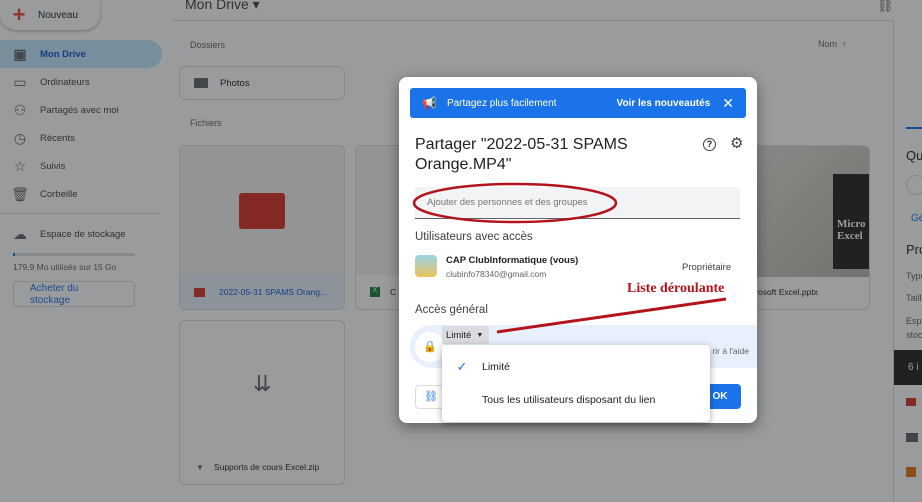 Image resolution: width=922 pixels, height=502 pixels. I want to click on annotation-label: Liste déroulante, so click(676, 288).